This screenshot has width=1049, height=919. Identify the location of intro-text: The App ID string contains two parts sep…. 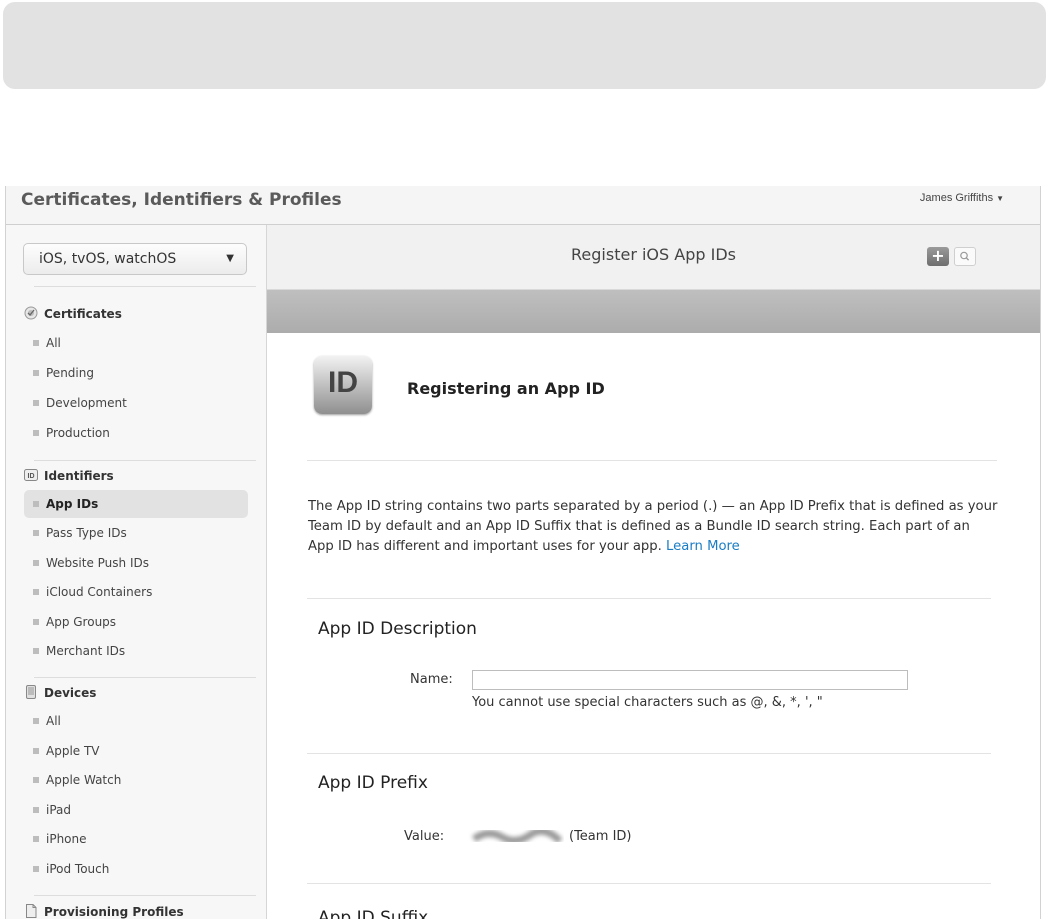
(653, 526).